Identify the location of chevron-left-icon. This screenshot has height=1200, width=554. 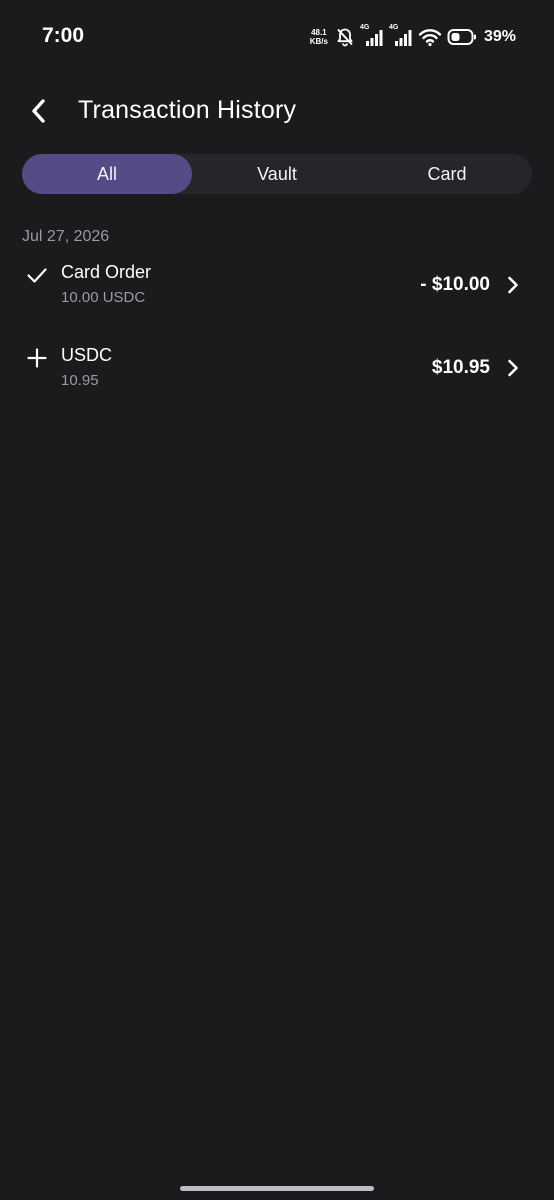
(38, 111).